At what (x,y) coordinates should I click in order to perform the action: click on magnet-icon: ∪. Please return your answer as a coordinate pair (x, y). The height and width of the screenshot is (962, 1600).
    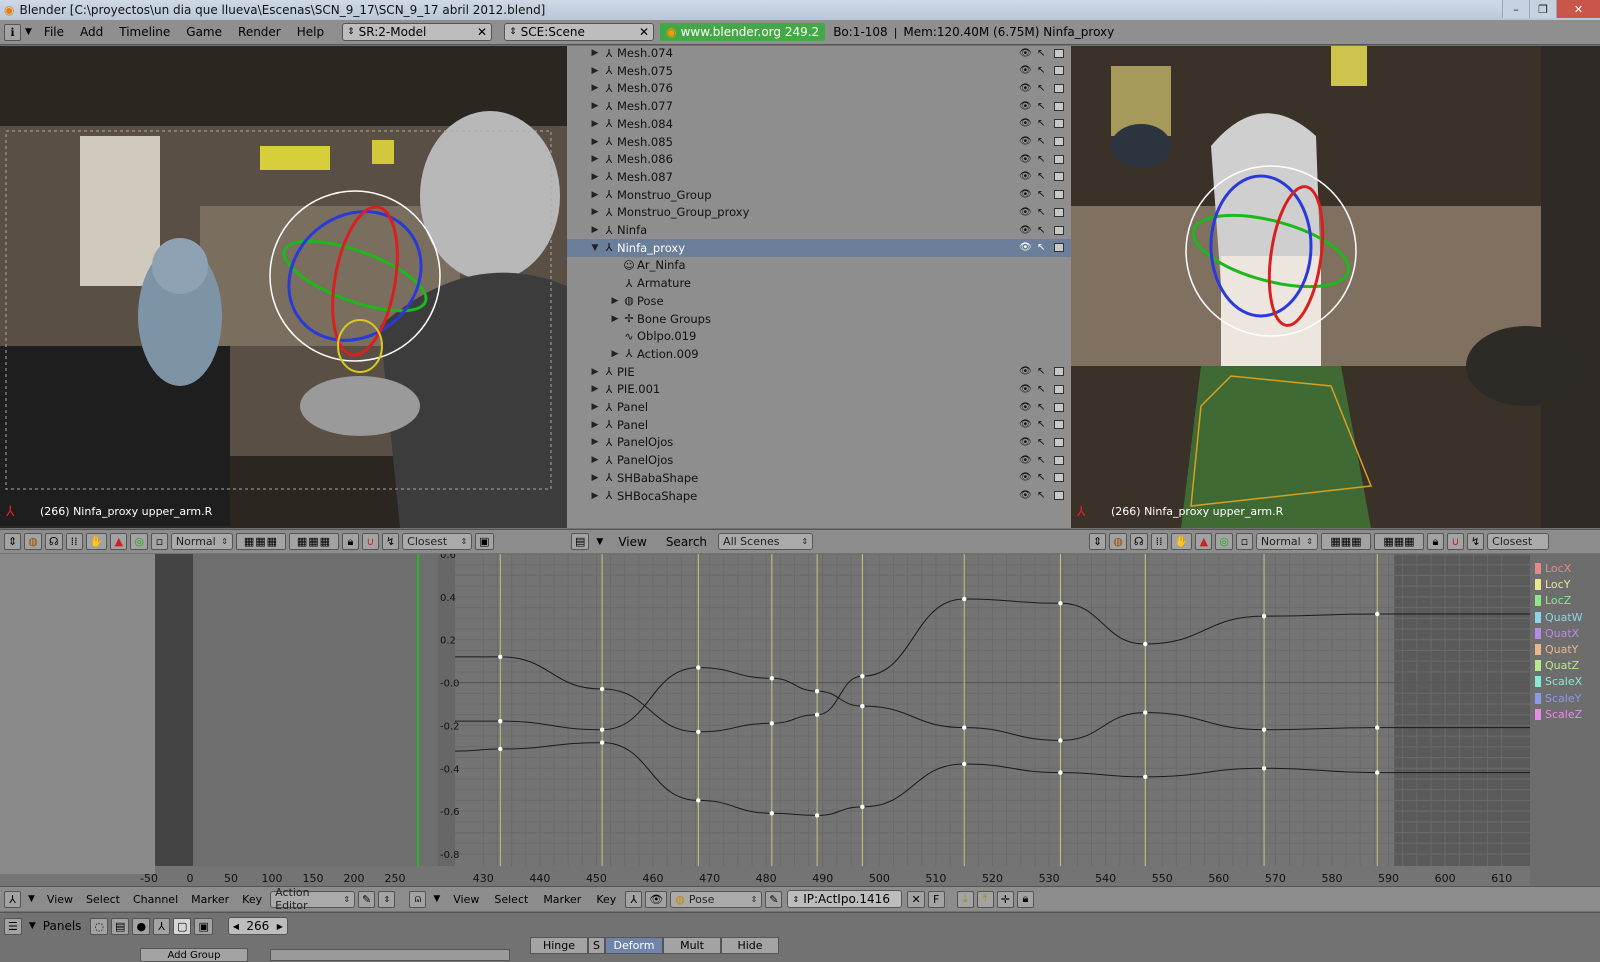
    Looking at the image, I should click on (1455, 541).